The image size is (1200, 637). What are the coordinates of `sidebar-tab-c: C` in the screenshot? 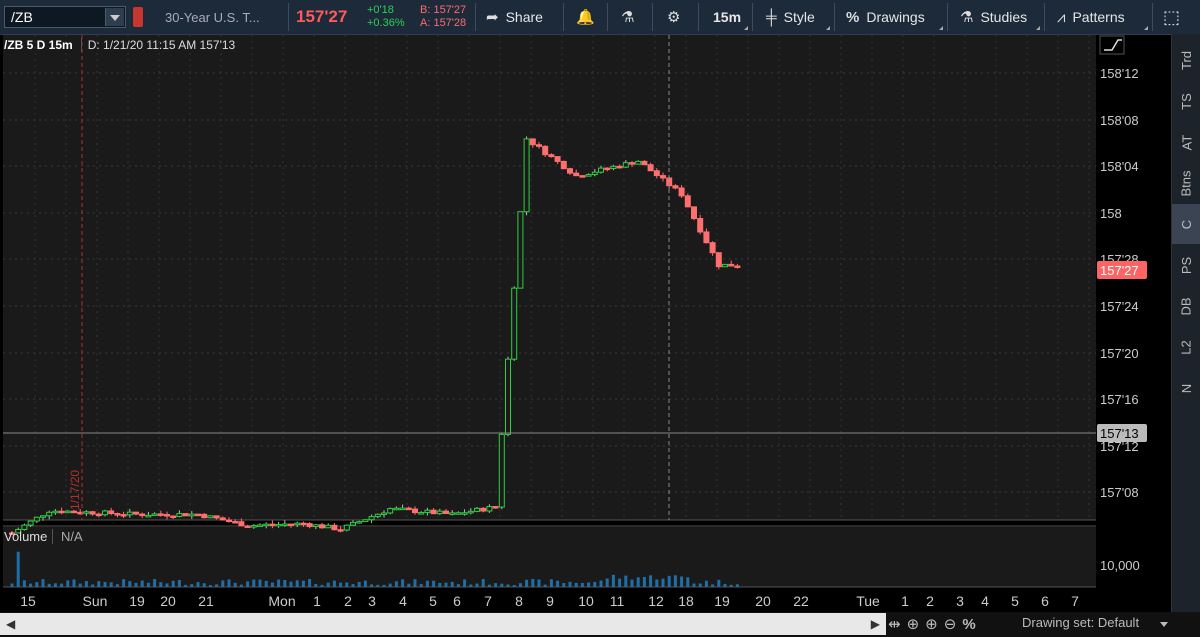 It's located at (1186, 224).